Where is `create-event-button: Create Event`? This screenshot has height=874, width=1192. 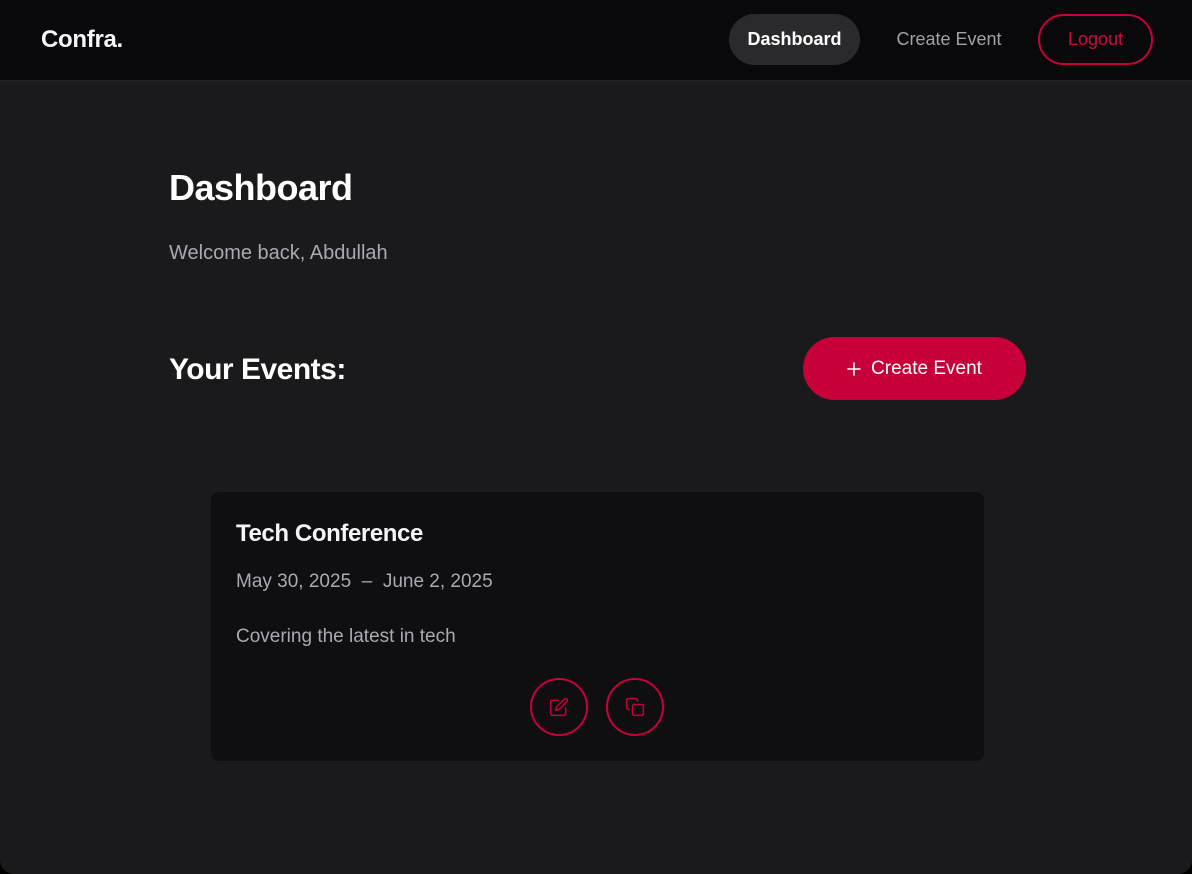
create-event-button: Create Event is located at coordinates (914, 368).